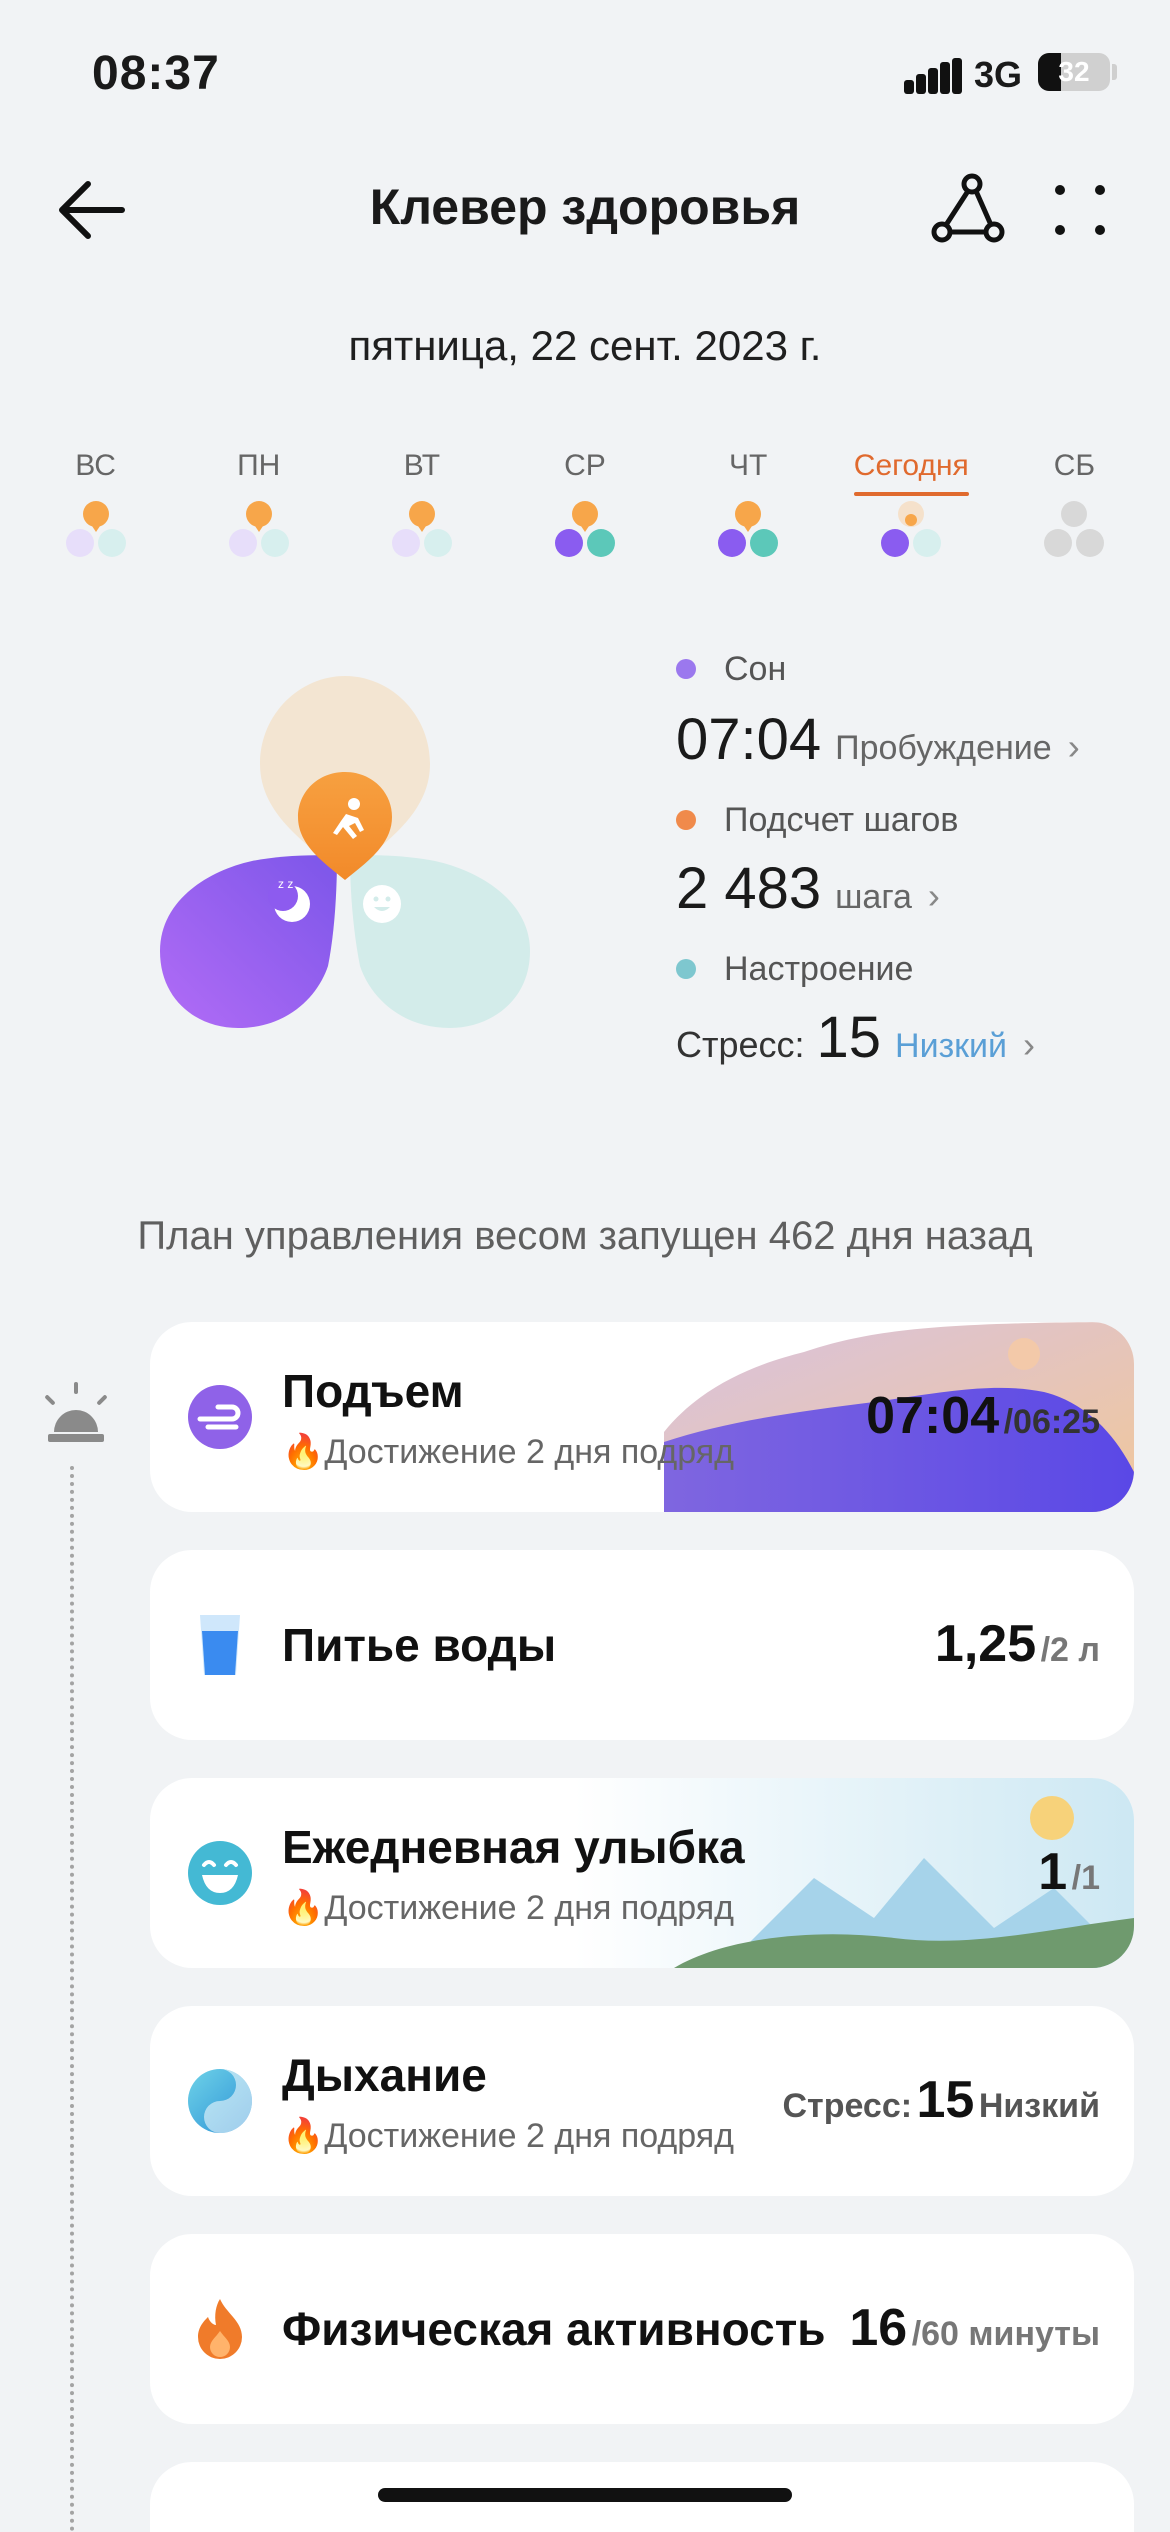  Describe the element at coordinates (968, 210) in the screenshot. I see `share-icon` at that location.